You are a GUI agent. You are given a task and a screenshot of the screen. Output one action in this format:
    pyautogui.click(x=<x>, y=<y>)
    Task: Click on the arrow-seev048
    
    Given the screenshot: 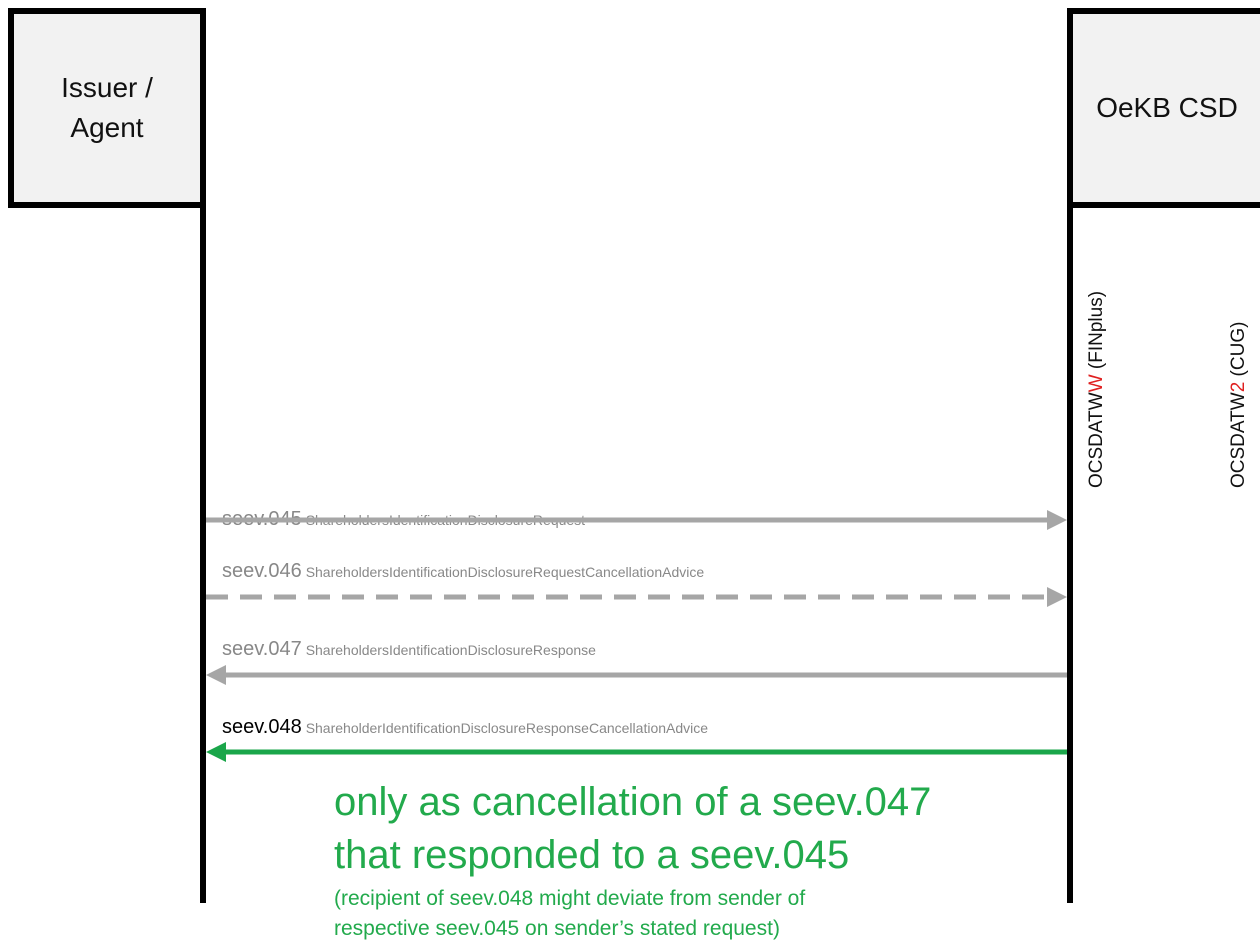 What is the action you would take?
    pyautogui.click(x=636, y=752)
    